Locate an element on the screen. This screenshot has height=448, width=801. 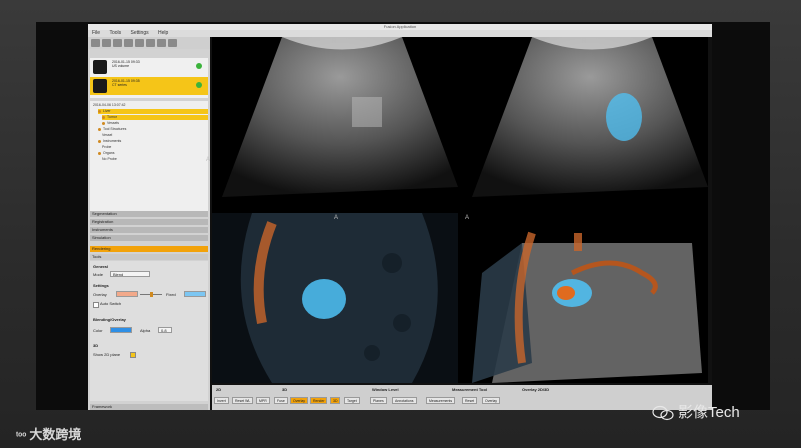
invert-button: Invert is located at coordinates (221, 400).